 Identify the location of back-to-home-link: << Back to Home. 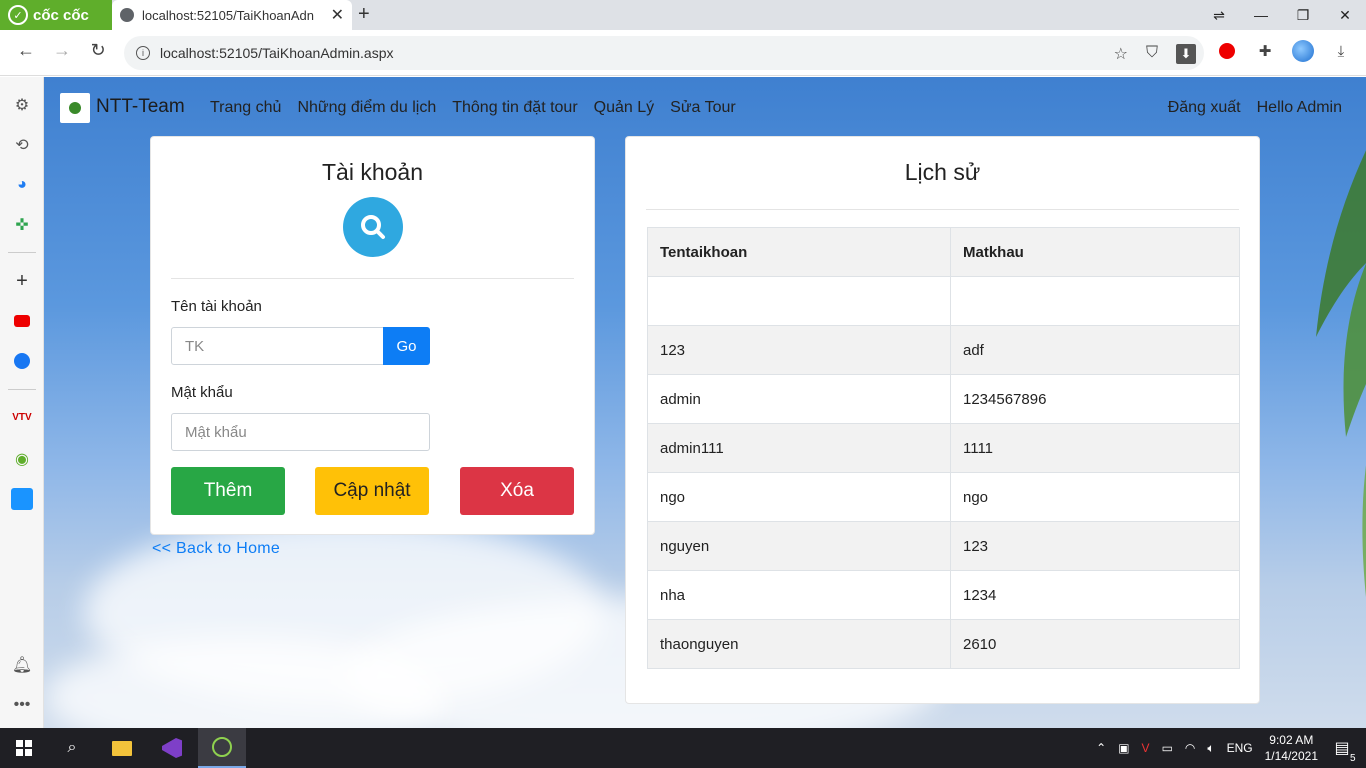
(216, 549).